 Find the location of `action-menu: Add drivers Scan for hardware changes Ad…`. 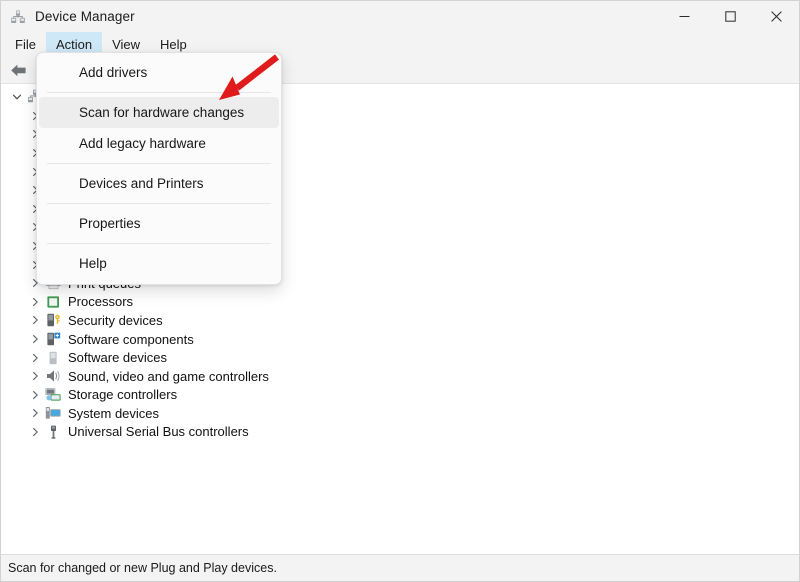

action-menu: Add drivers Scan for hardware changes Ad… is located at coordinates (159, 168).